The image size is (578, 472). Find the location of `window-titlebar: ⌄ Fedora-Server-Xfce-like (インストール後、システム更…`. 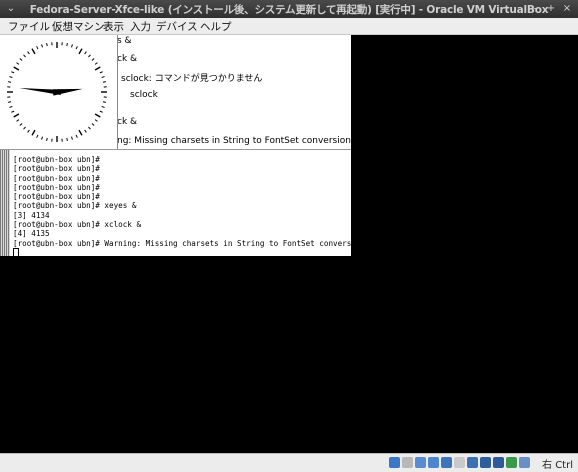

window-titlebar: ⌄ Fedora-Server-Xfce-like (インストール後、システム更… is located at coordinates (289, 9).